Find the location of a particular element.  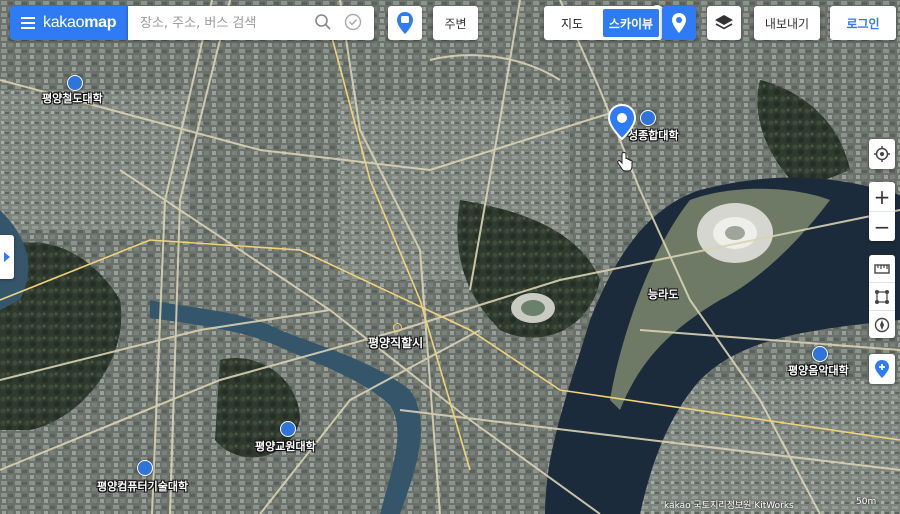

export-button: 내보내기 is located at coordinates (787, 23).